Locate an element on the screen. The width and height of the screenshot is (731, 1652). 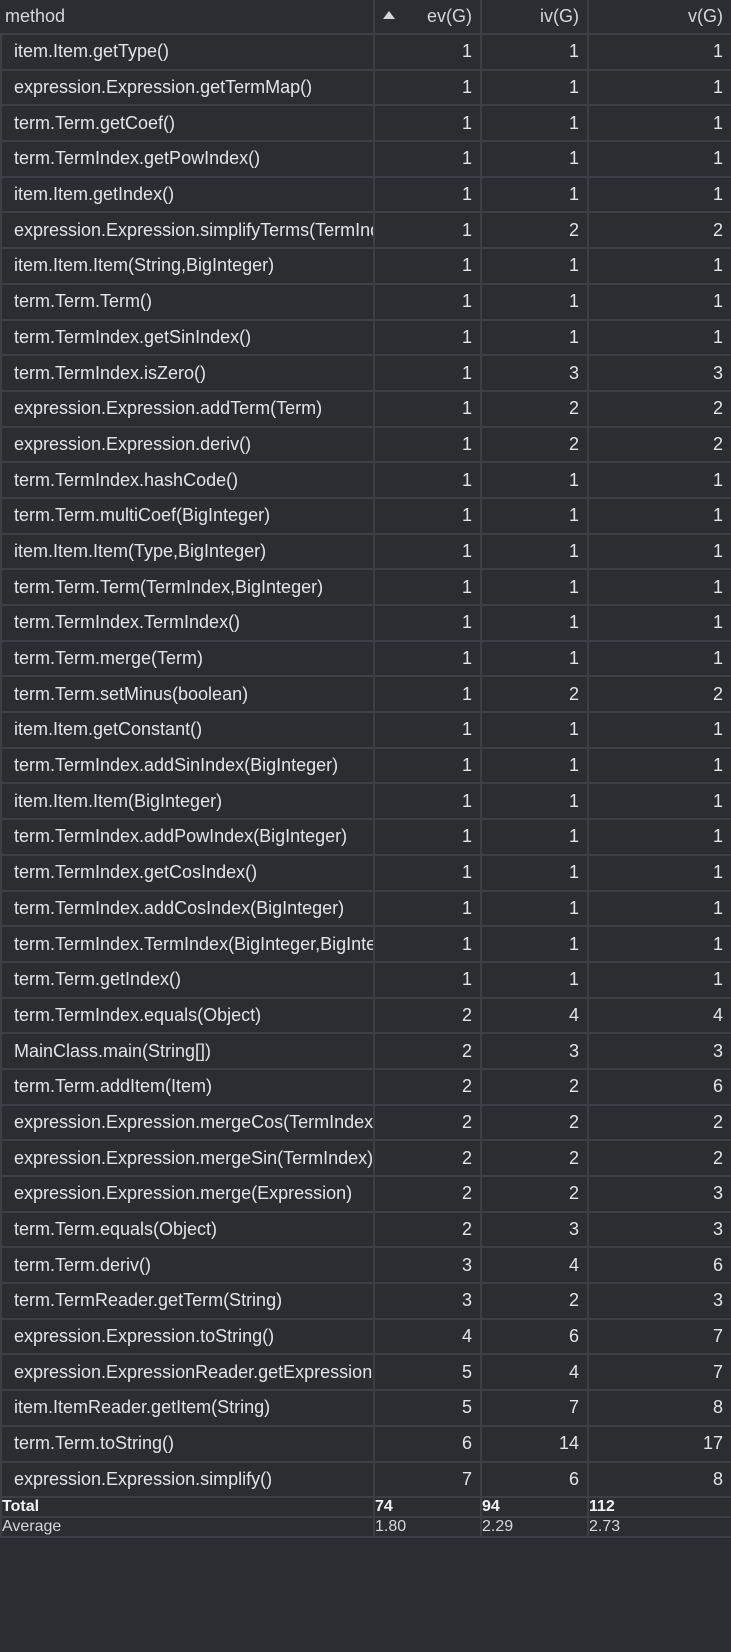
column-header-ev-label: ev(G) is located at coordinates (449, 16).